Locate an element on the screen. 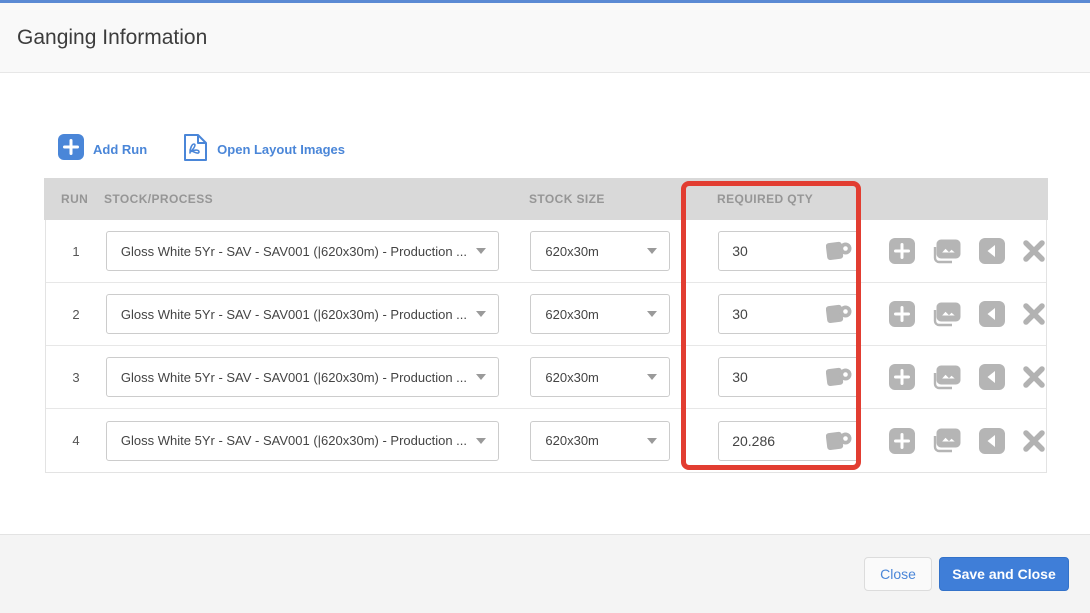 The width and height of the screenshot is (1090, 613). run-number: 3 is located at coordinates (76, 377).